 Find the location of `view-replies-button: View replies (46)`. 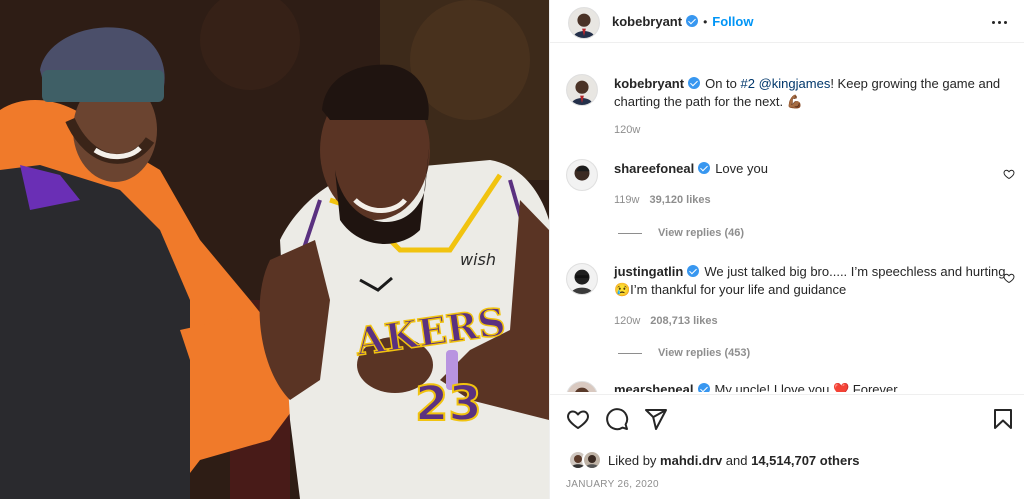

view-replies-button: View replies (46) is located at coordinates (681, 233).